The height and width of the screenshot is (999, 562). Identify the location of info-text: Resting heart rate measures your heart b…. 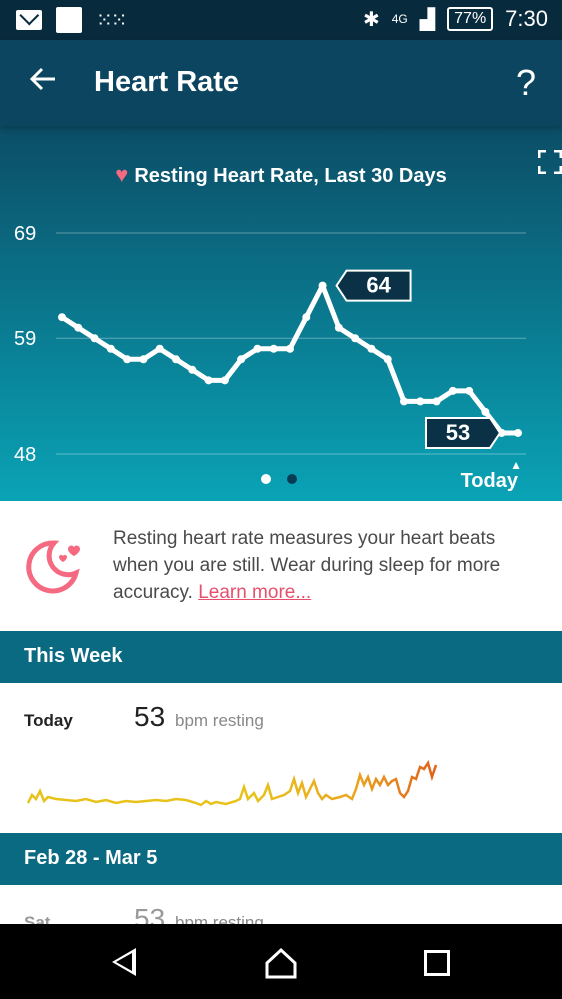
(328, 565).